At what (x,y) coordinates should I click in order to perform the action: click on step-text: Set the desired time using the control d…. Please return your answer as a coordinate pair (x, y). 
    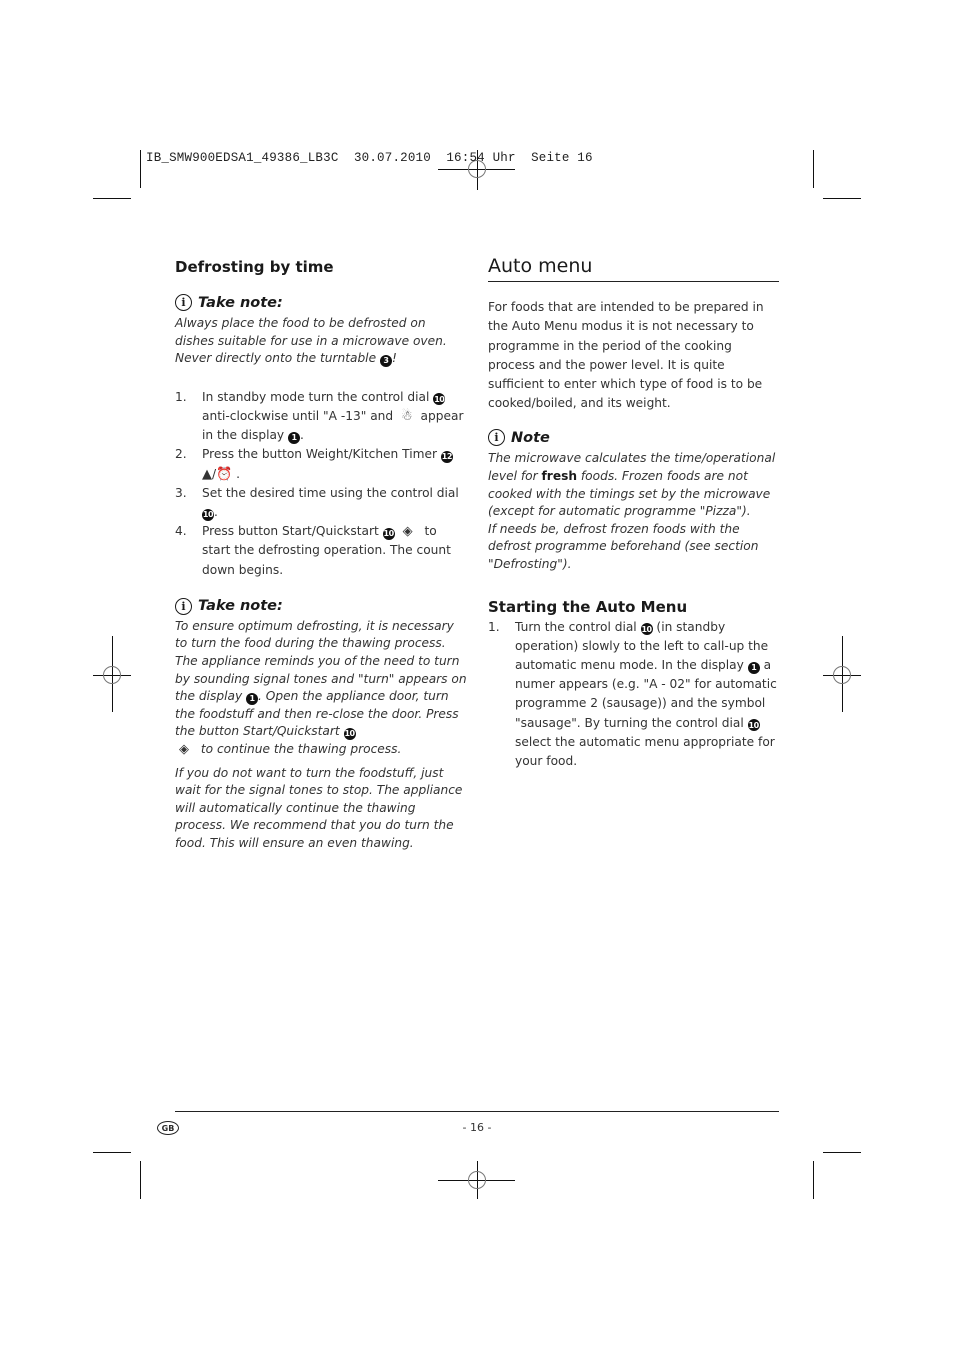
    Looking at the image, I should click on (330, 492).